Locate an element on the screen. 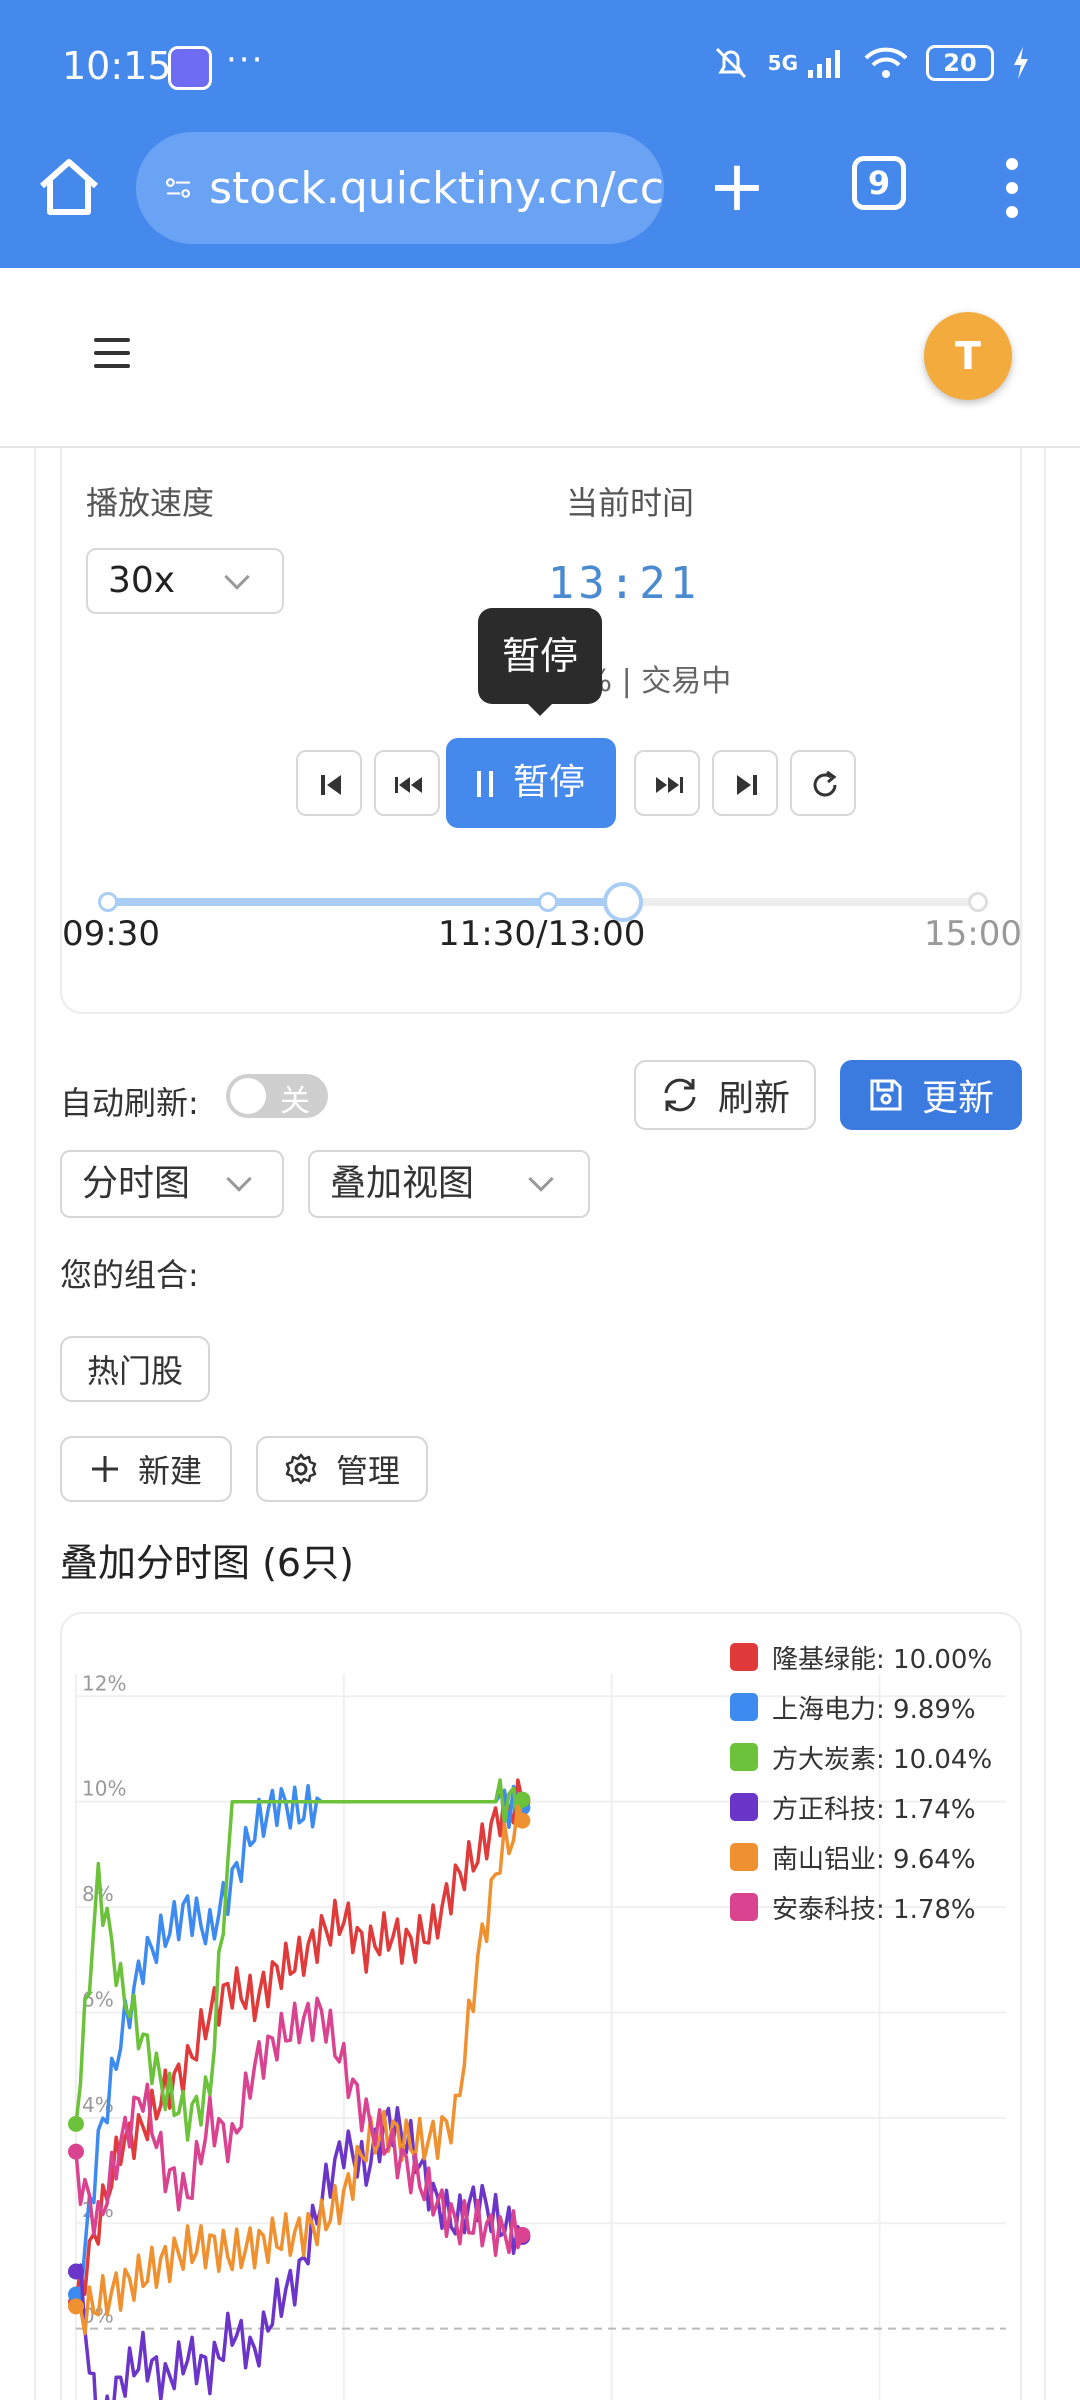 The width and height of the screenshot is (1080, 2400). refresh-label: 刷新 is located at coordinates (753, 1098).